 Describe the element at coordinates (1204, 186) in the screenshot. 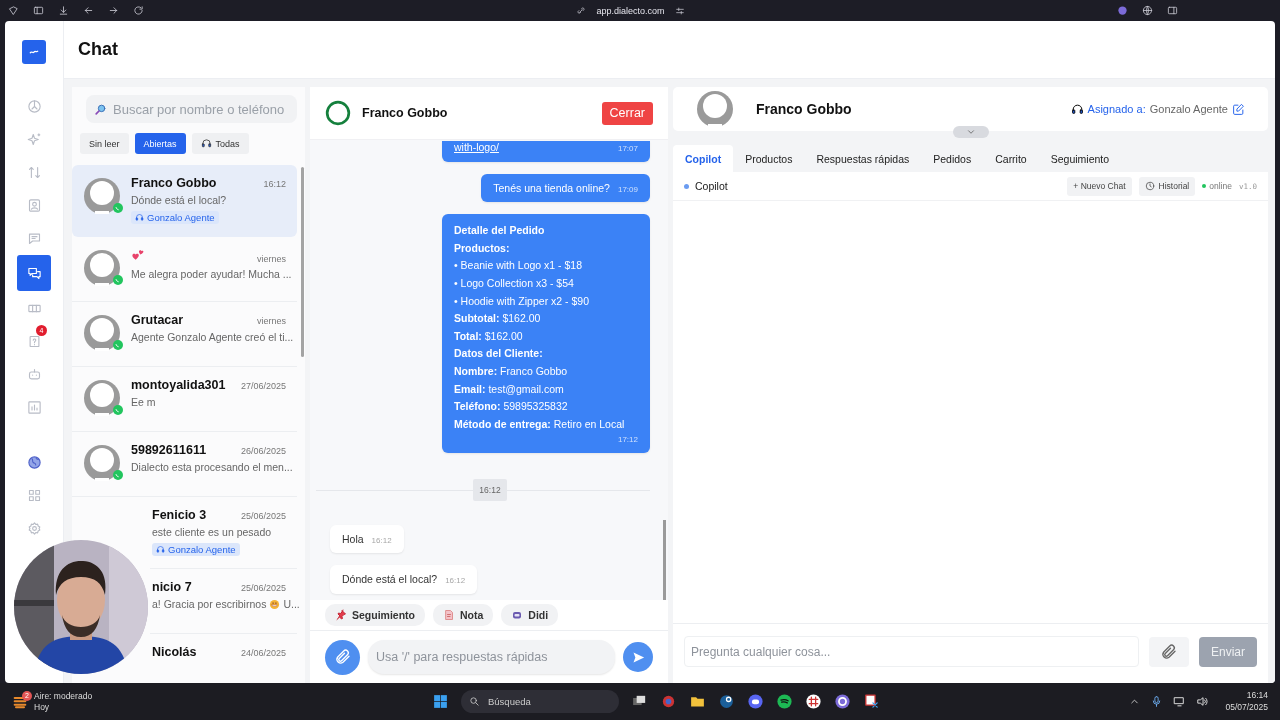

I see `status-dot` at that location.